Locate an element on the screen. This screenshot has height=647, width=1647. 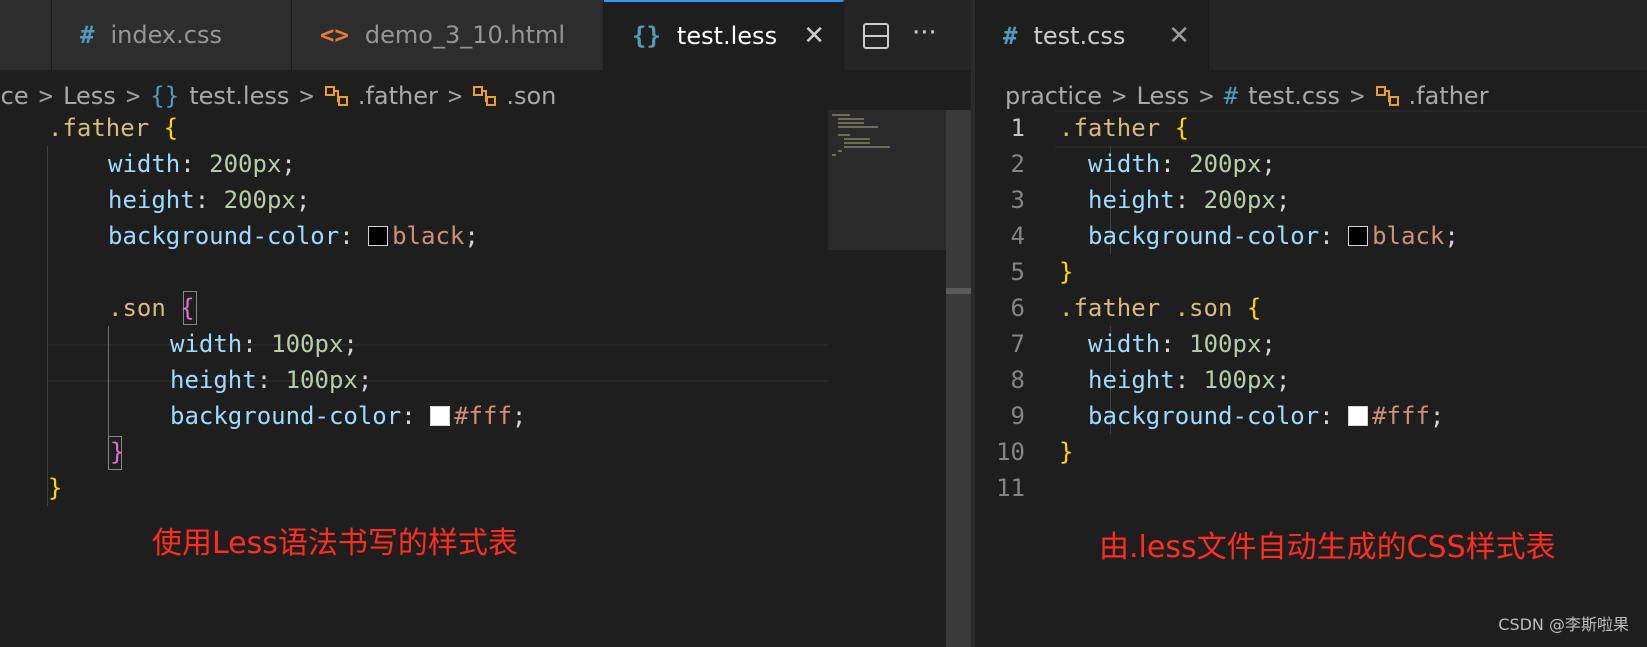
line-number: 7 is located at coordinates (1017, 344).